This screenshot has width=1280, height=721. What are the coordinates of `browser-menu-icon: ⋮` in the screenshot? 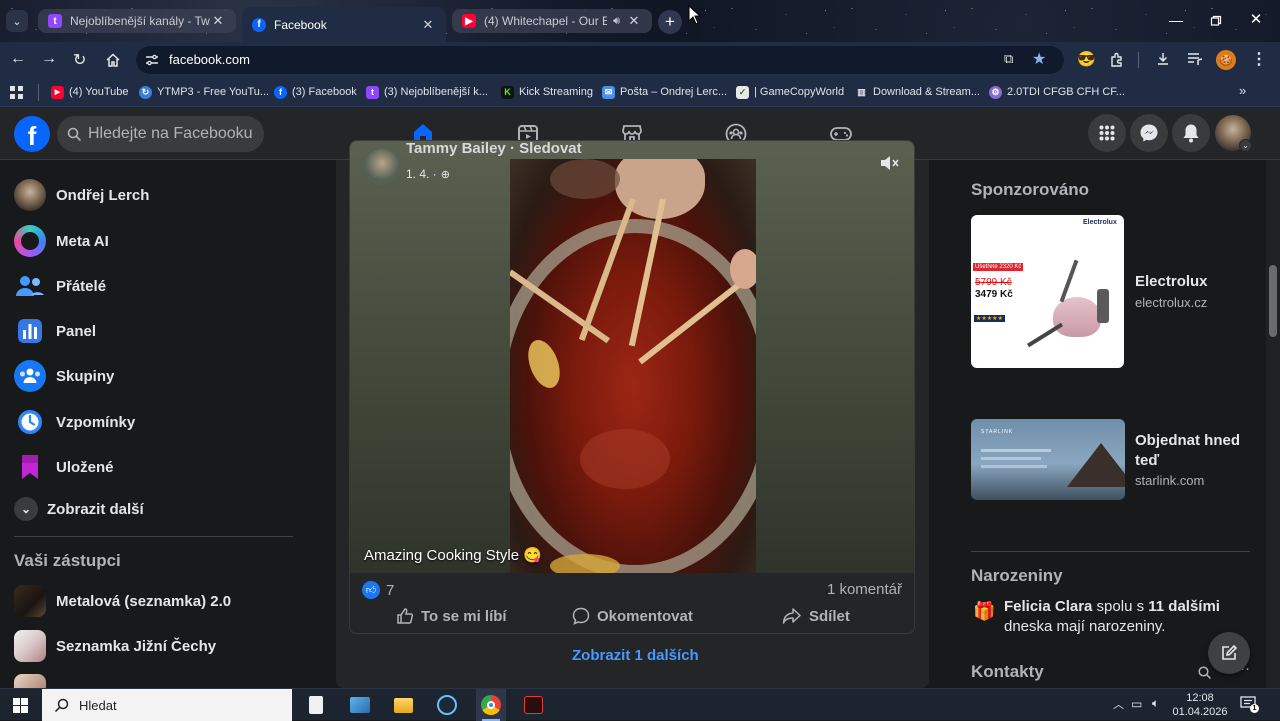 It's located at (1259, 59).